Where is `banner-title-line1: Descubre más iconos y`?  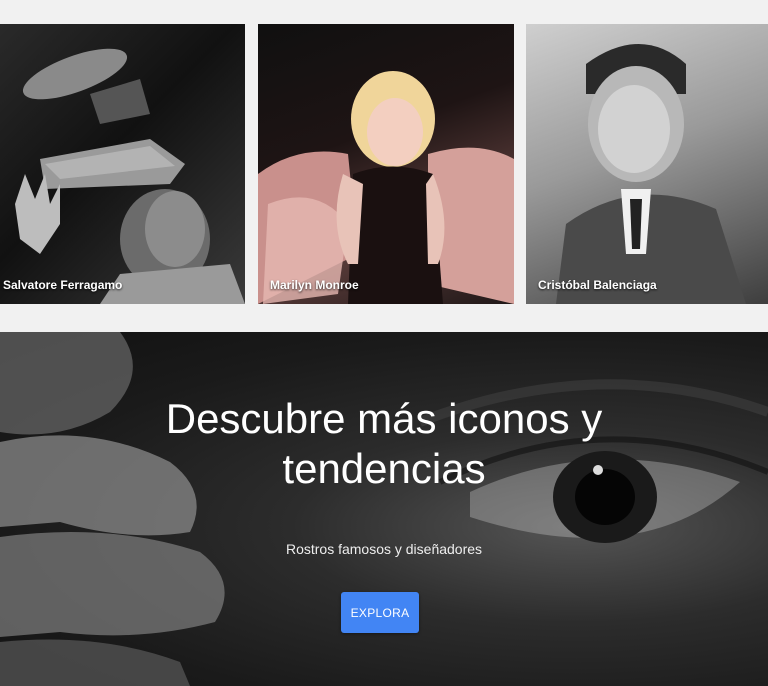
banner-title-line1: Descubre más iconos y is located at coordinates (384, 418).